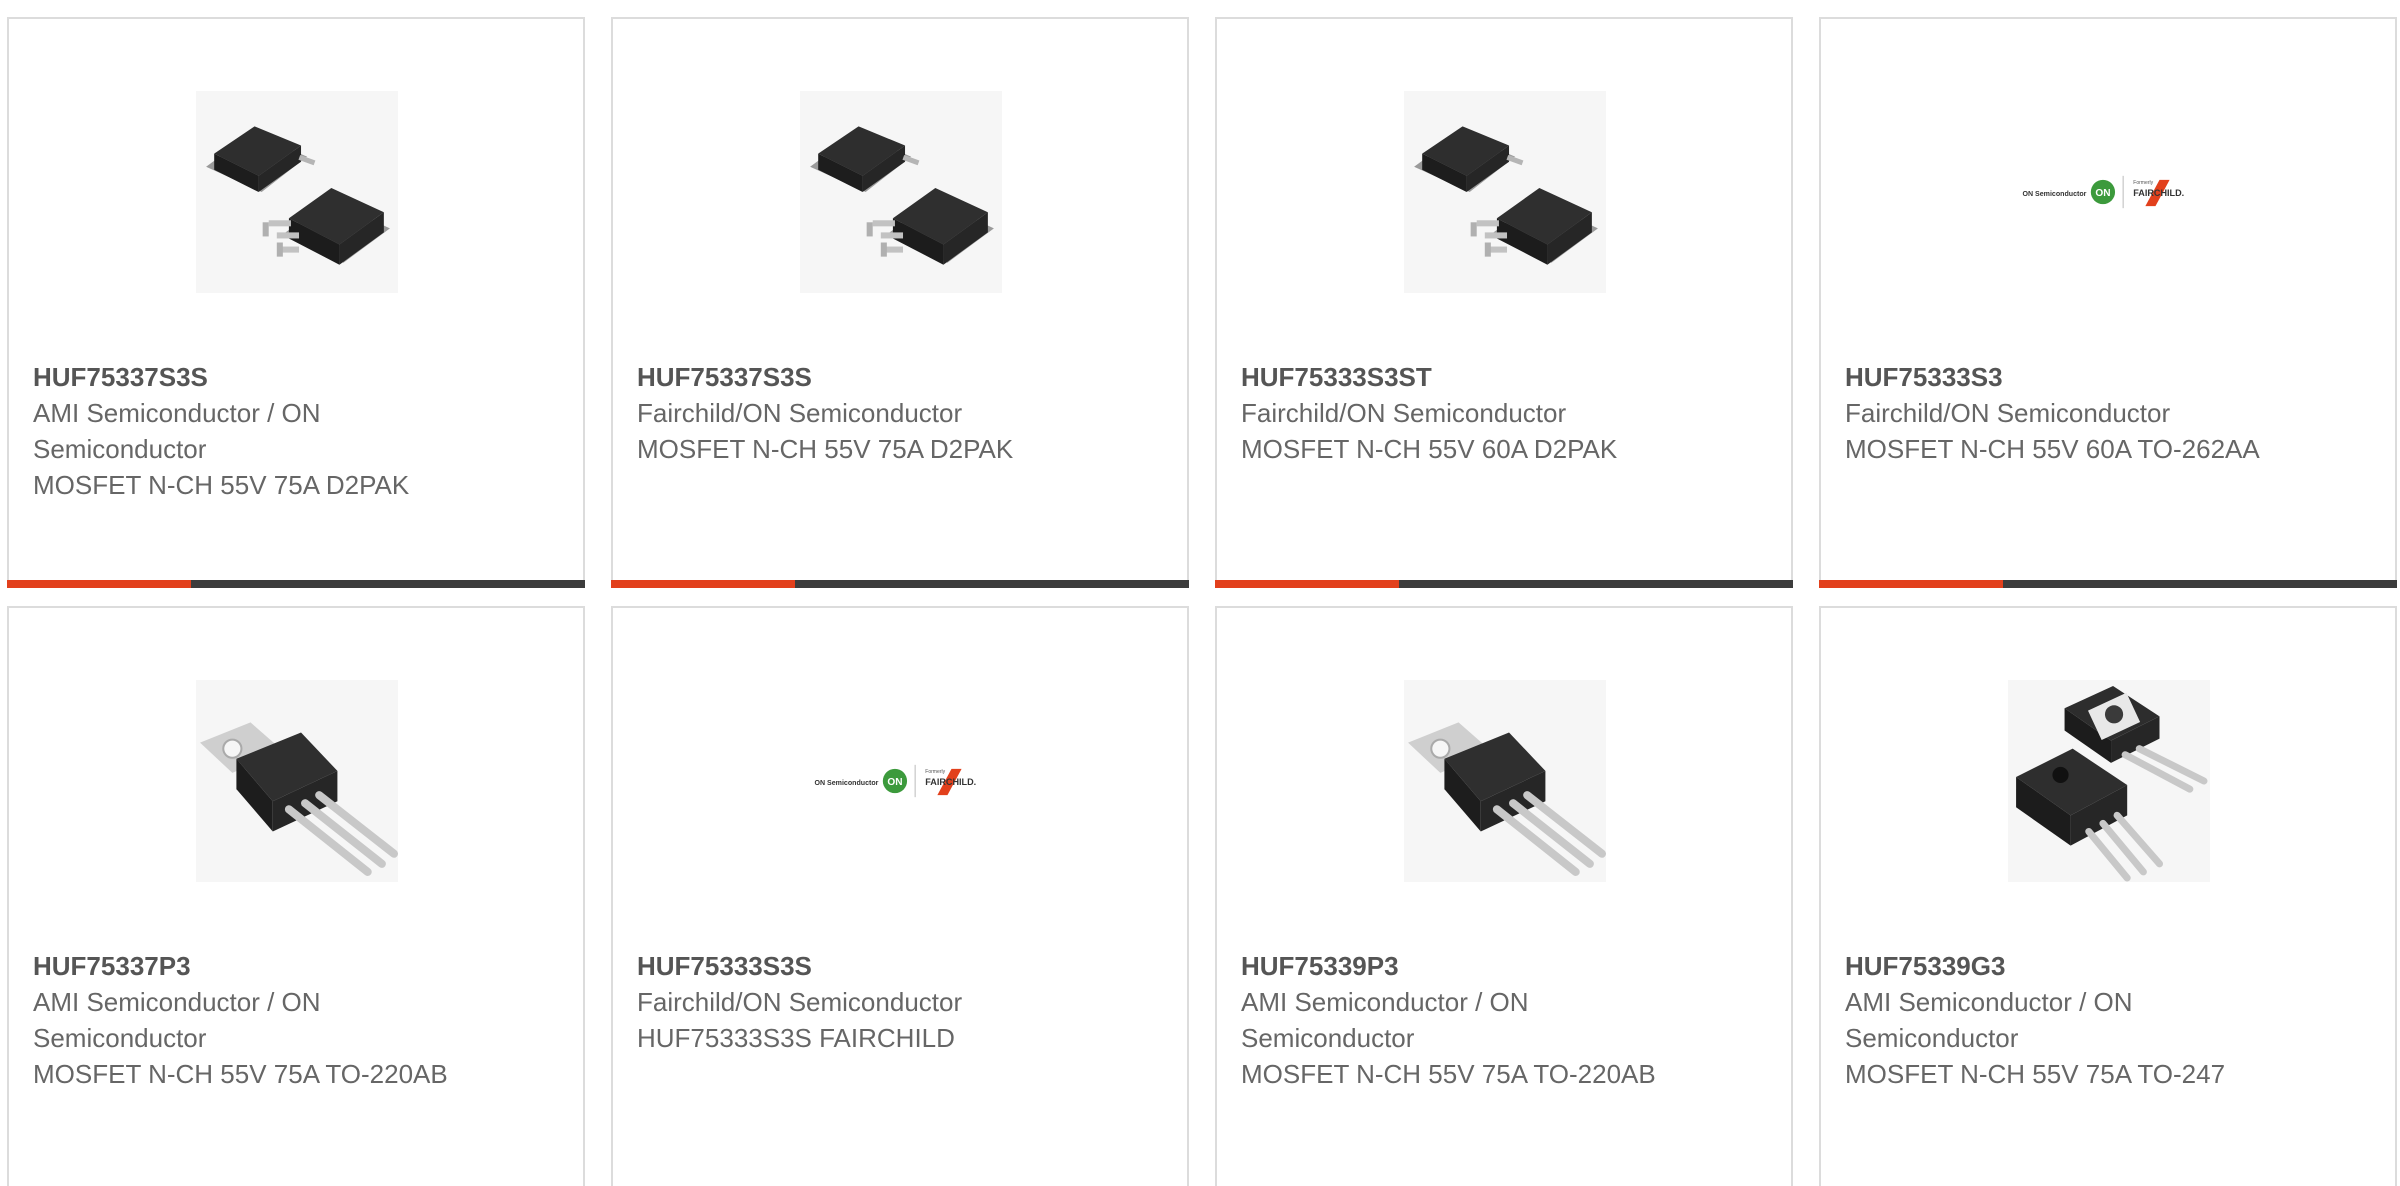 The width and height of the screenshot is (2400, 1186). What do you see at coordinates (796, 1038) in the screenshot?
I see `product-description: HUF75333S3S FAIRCHILD` at bounding box center [796, 1038].